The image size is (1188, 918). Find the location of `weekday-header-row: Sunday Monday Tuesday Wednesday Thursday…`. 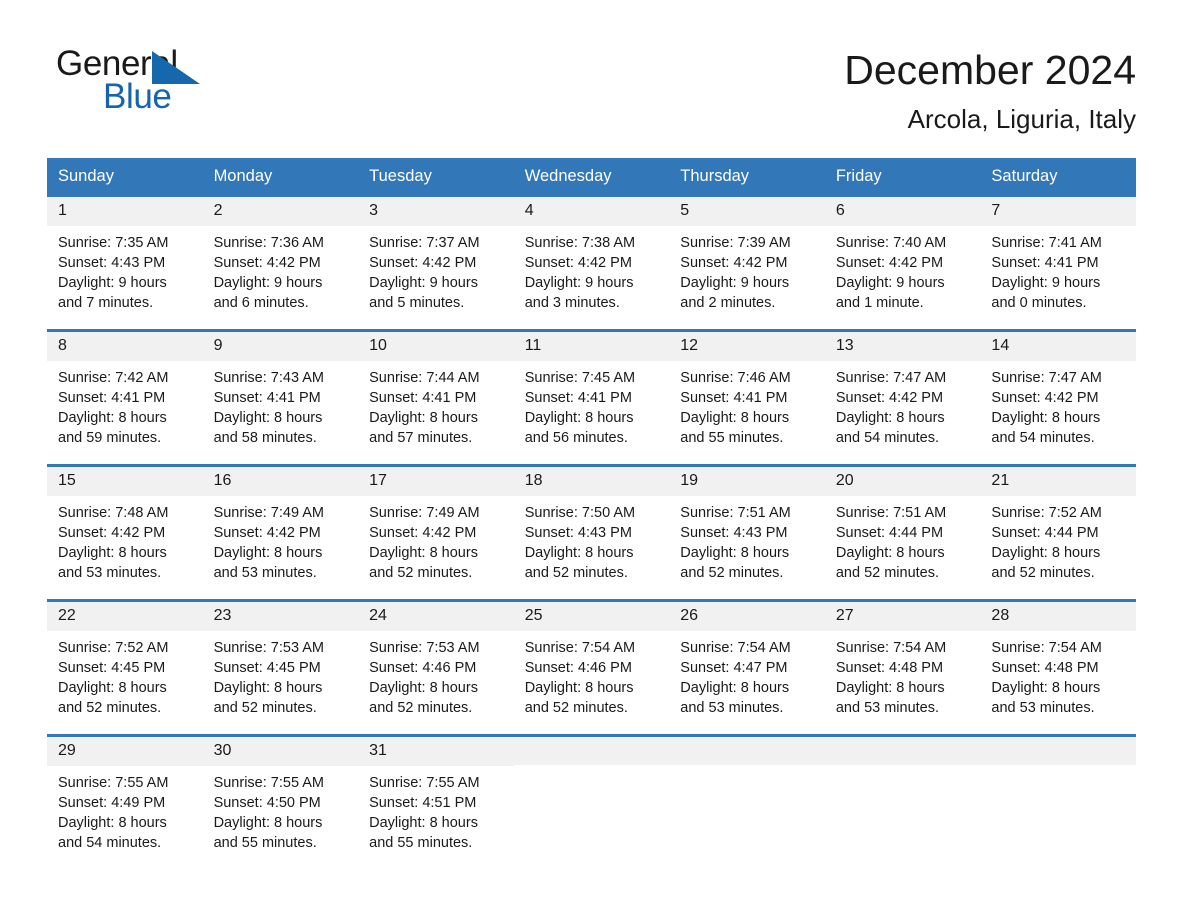

weekday-header-row: Sunday Monday Tuesday Wednesday Thursday… is located at coordinates (591, 177).